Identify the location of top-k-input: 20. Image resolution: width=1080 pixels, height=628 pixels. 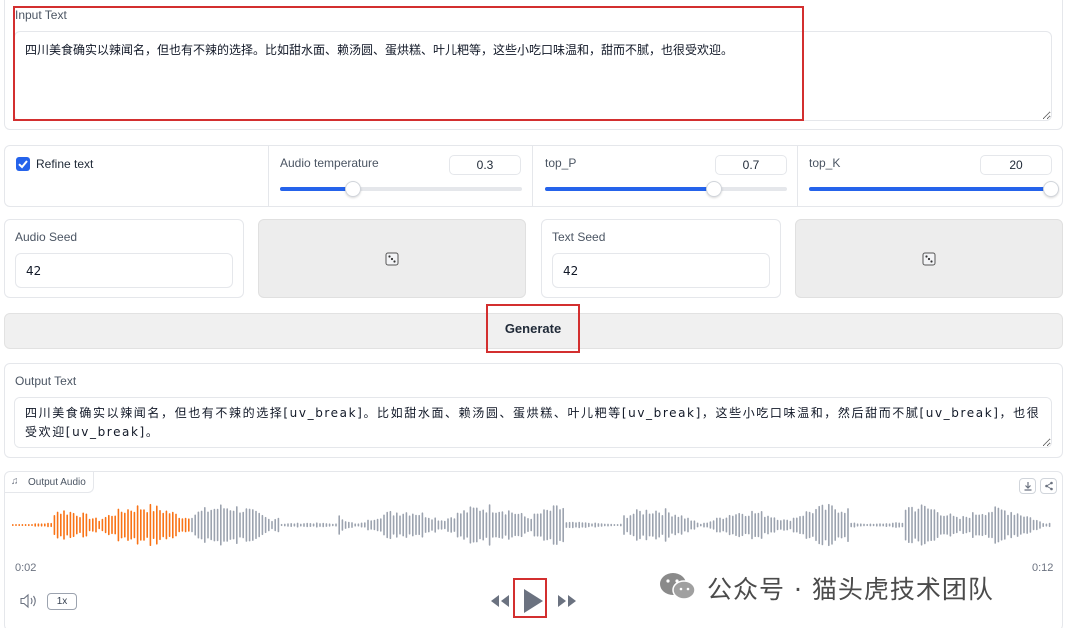
(1016, 165).